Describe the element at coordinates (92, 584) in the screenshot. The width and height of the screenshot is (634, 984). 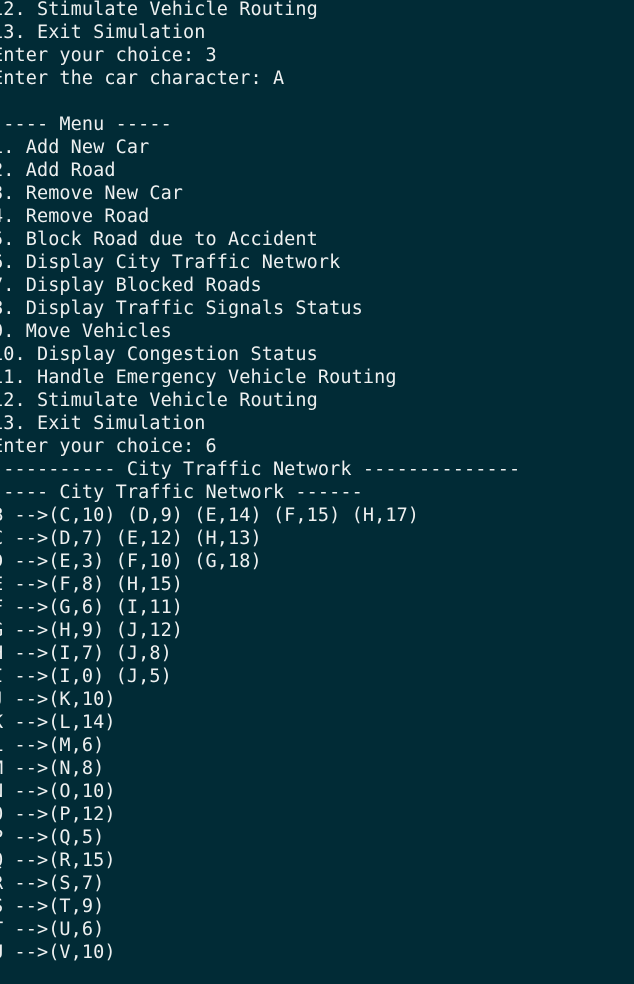
I see `terminal-line: E -->(F,8) (H,15)` at that location.